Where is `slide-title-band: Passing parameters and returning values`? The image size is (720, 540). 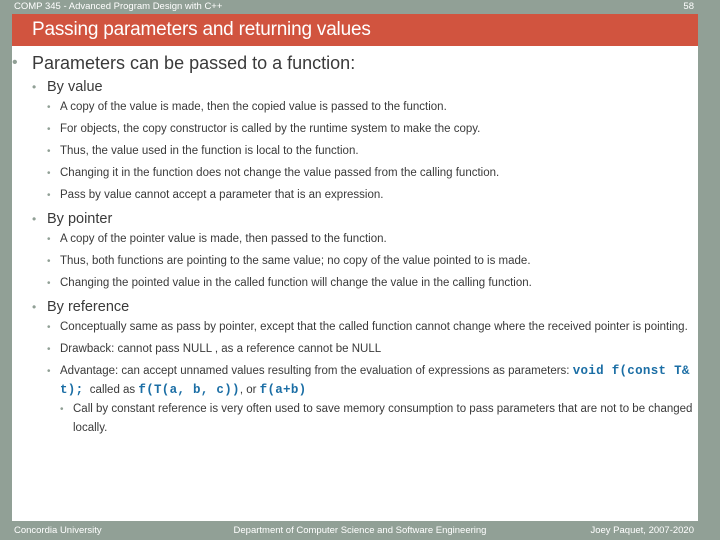
slide-title-band: Passing parameters and returning values is located at coordinates (355, 30).